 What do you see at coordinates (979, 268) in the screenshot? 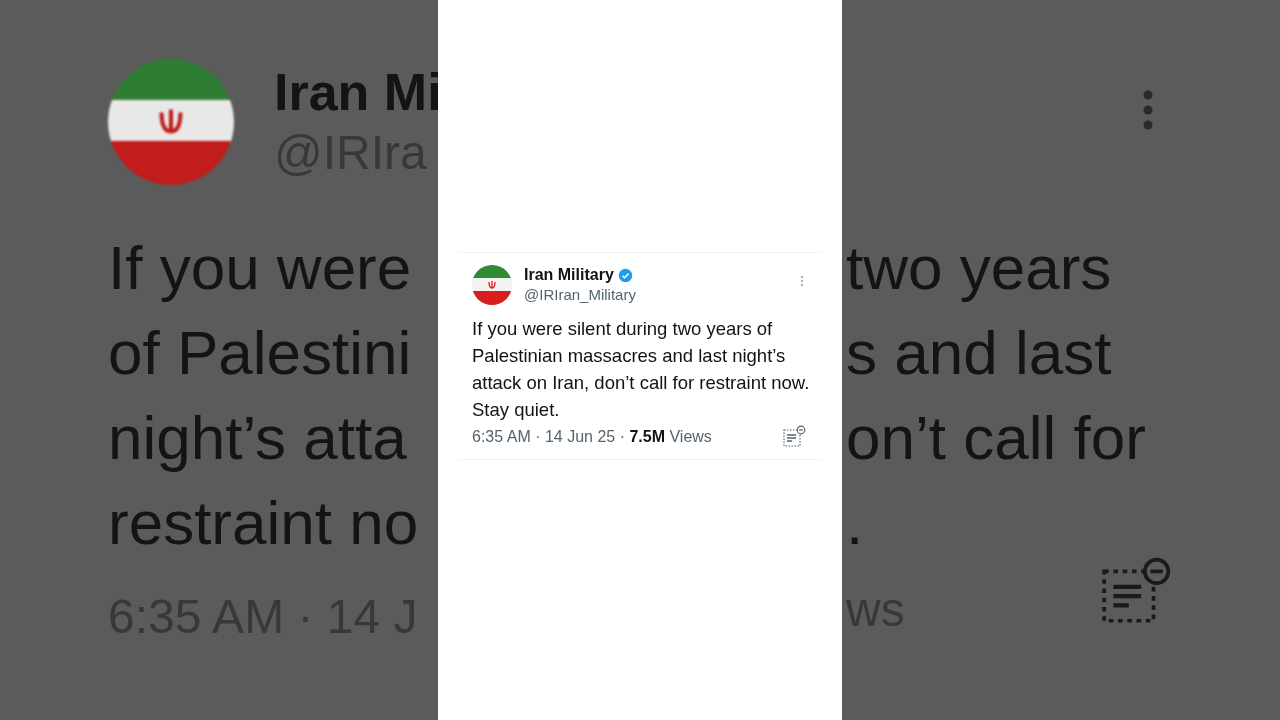
I see `tweet-text-line: two years` at bounding box center [979, 268].